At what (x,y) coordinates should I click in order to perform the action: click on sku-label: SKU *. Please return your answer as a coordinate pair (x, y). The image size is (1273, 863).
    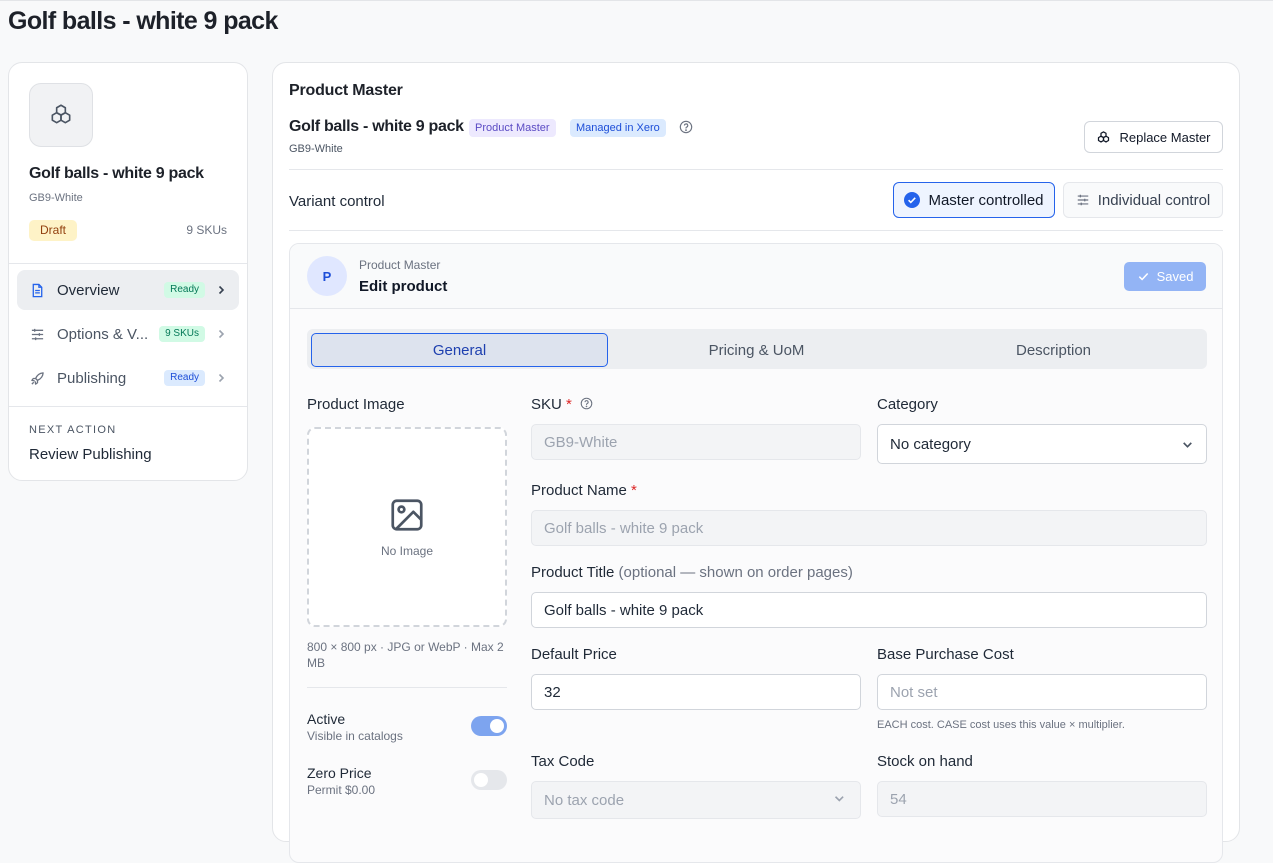
    Looking at the image, I should click on (562, 404).